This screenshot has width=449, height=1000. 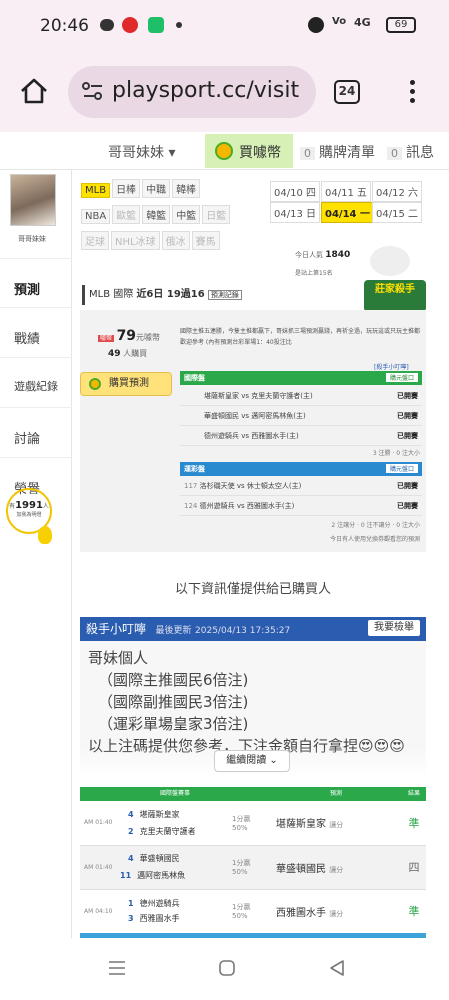 I want to click on killer-badge-label: 莊家殺手, so click(x=395, y=289).